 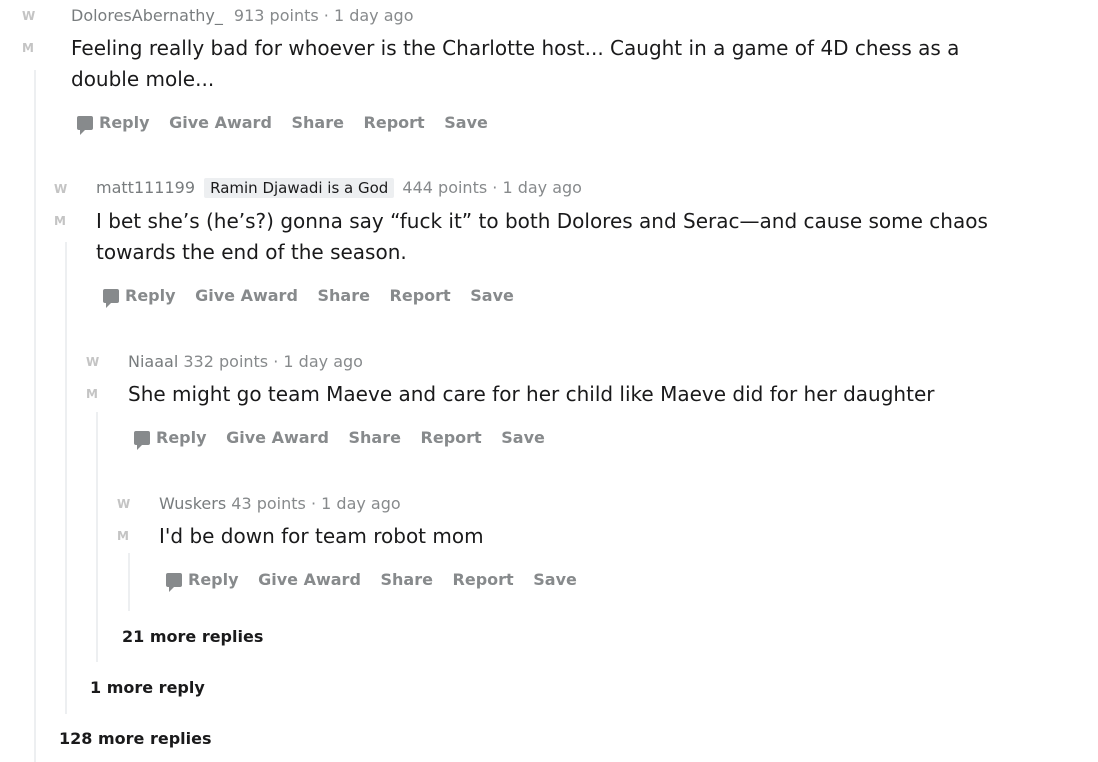 I want to click on user-flair: Ramin Djawadi is a God, so click(x=299, y=188).